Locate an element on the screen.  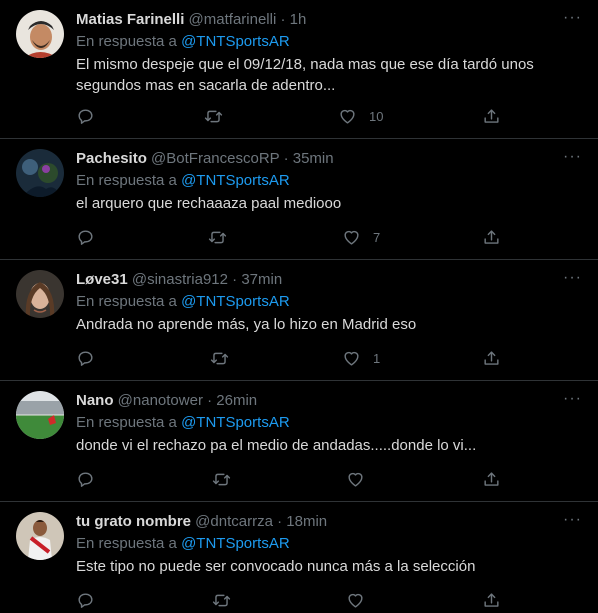
timestamp: 1h is located at coordinates (298, 19).